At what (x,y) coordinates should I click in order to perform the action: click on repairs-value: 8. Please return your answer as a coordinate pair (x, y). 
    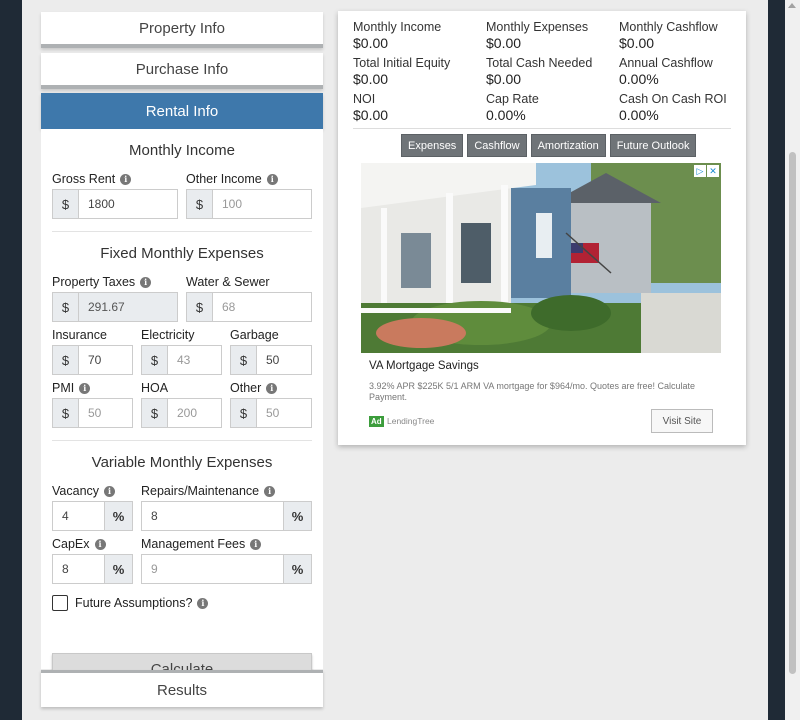
    Looking at the image, I should click on (212, 516).